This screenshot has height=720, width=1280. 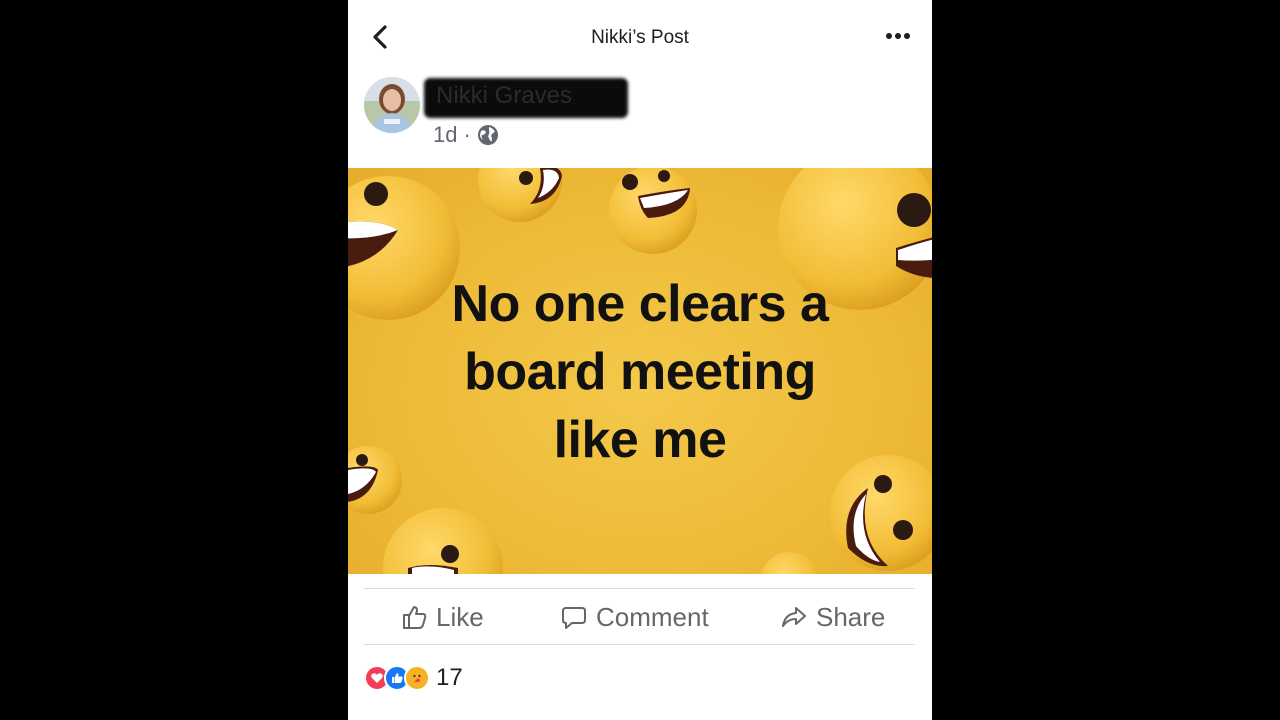 I want to click on comment-button: Comment, so click(x=634, y=617).